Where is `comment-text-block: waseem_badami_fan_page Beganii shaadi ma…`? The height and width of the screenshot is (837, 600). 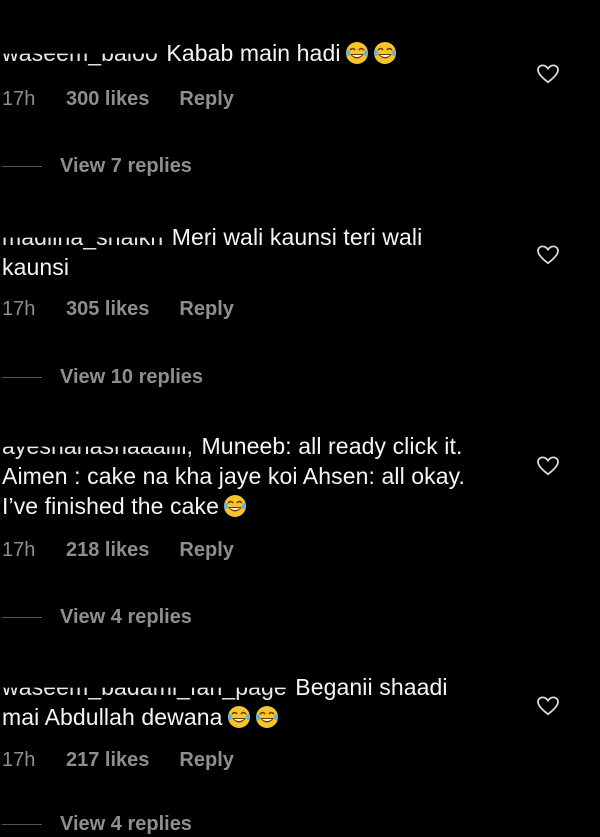
comment-text-block: waseem_badami_fan_page Beganii shaadi ma… is located at coordinates (237, 702).